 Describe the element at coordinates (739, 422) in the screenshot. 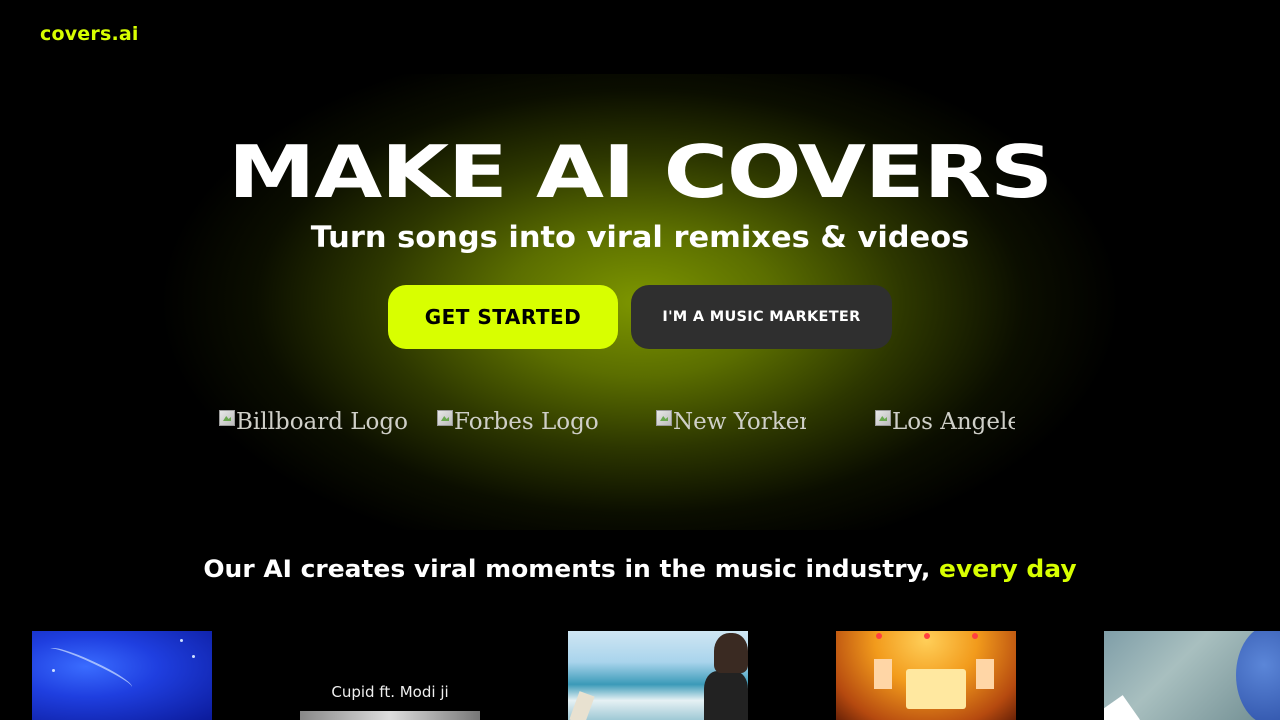

I see `new-yorker-logo-alt: New Yorker` at that location.